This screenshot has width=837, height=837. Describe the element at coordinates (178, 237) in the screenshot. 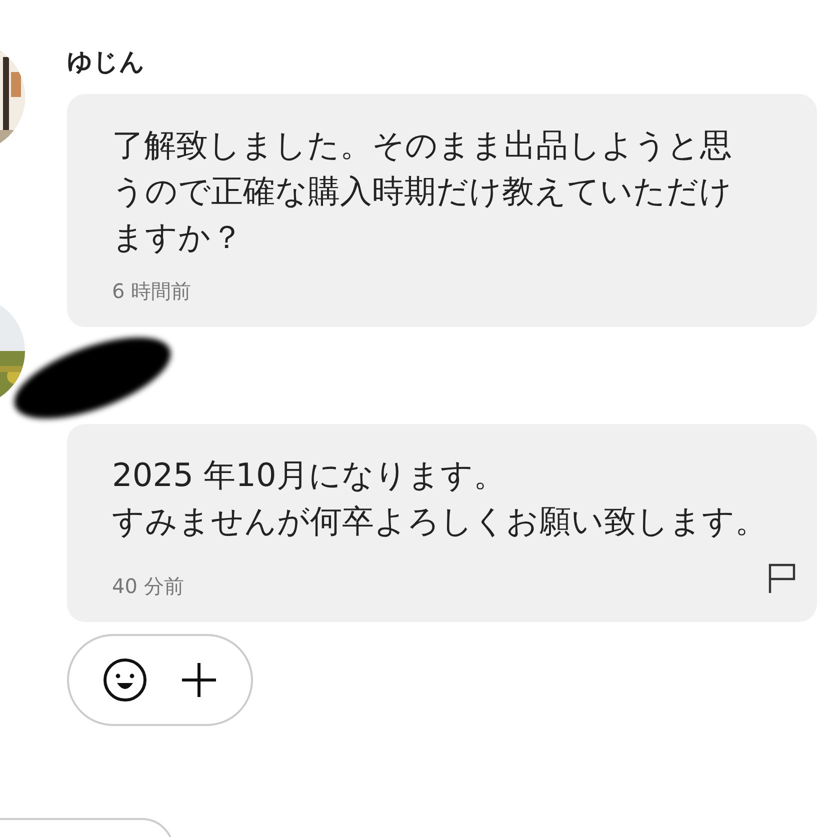

I see `message-text: ますか？` at that location.